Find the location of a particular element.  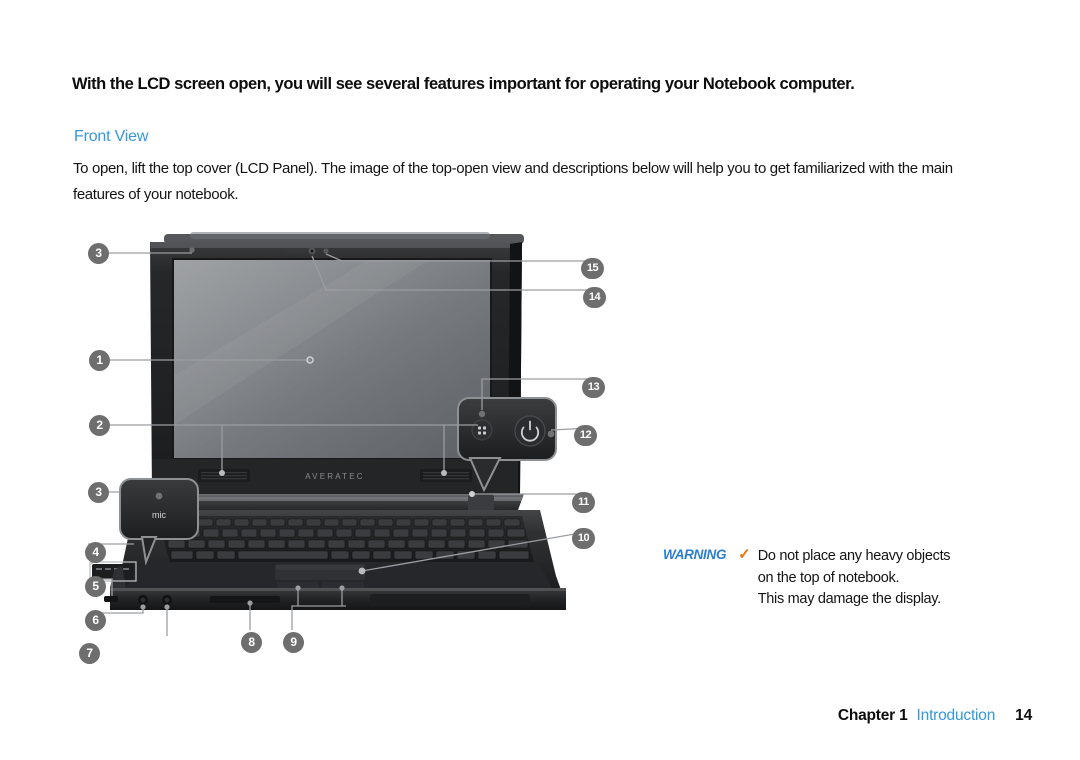

callout-badge-14: 14 is located at coordinates (594, 297).